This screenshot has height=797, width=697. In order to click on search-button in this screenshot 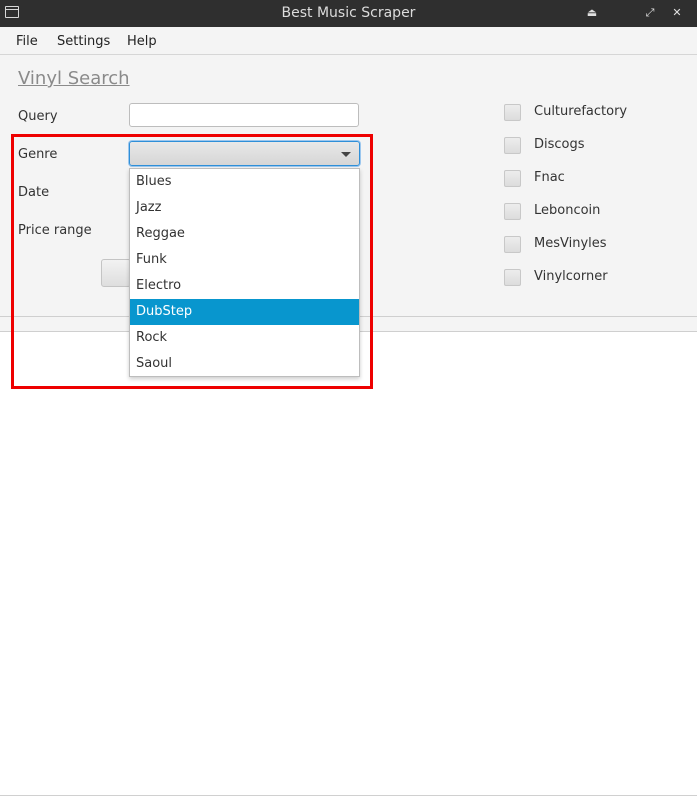, I will do `click(116, 273)`.